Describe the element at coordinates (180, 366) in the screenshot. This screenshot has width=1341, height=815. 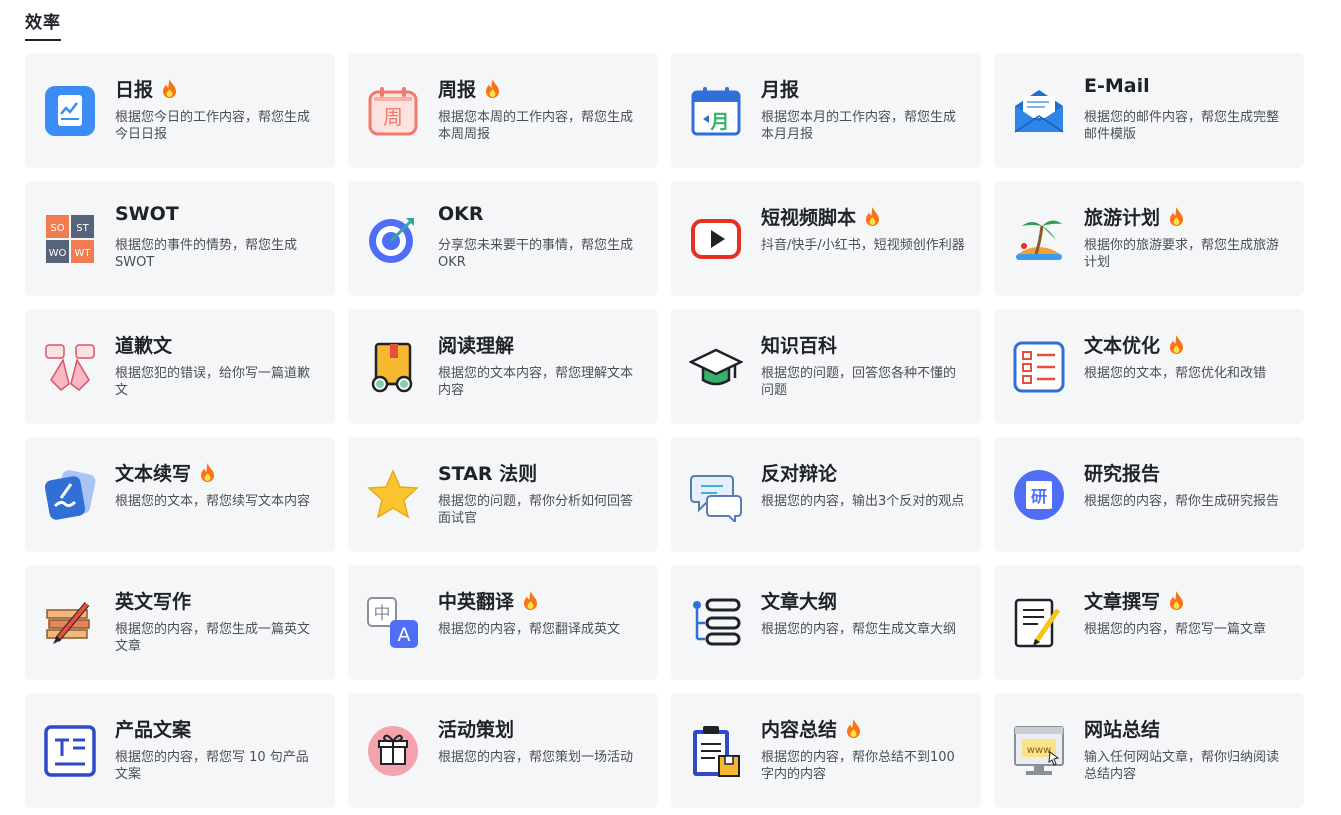
I see `tool-card-apology: 道歉文 根据您犯的错误，给你写一篇道歉文` at that location.